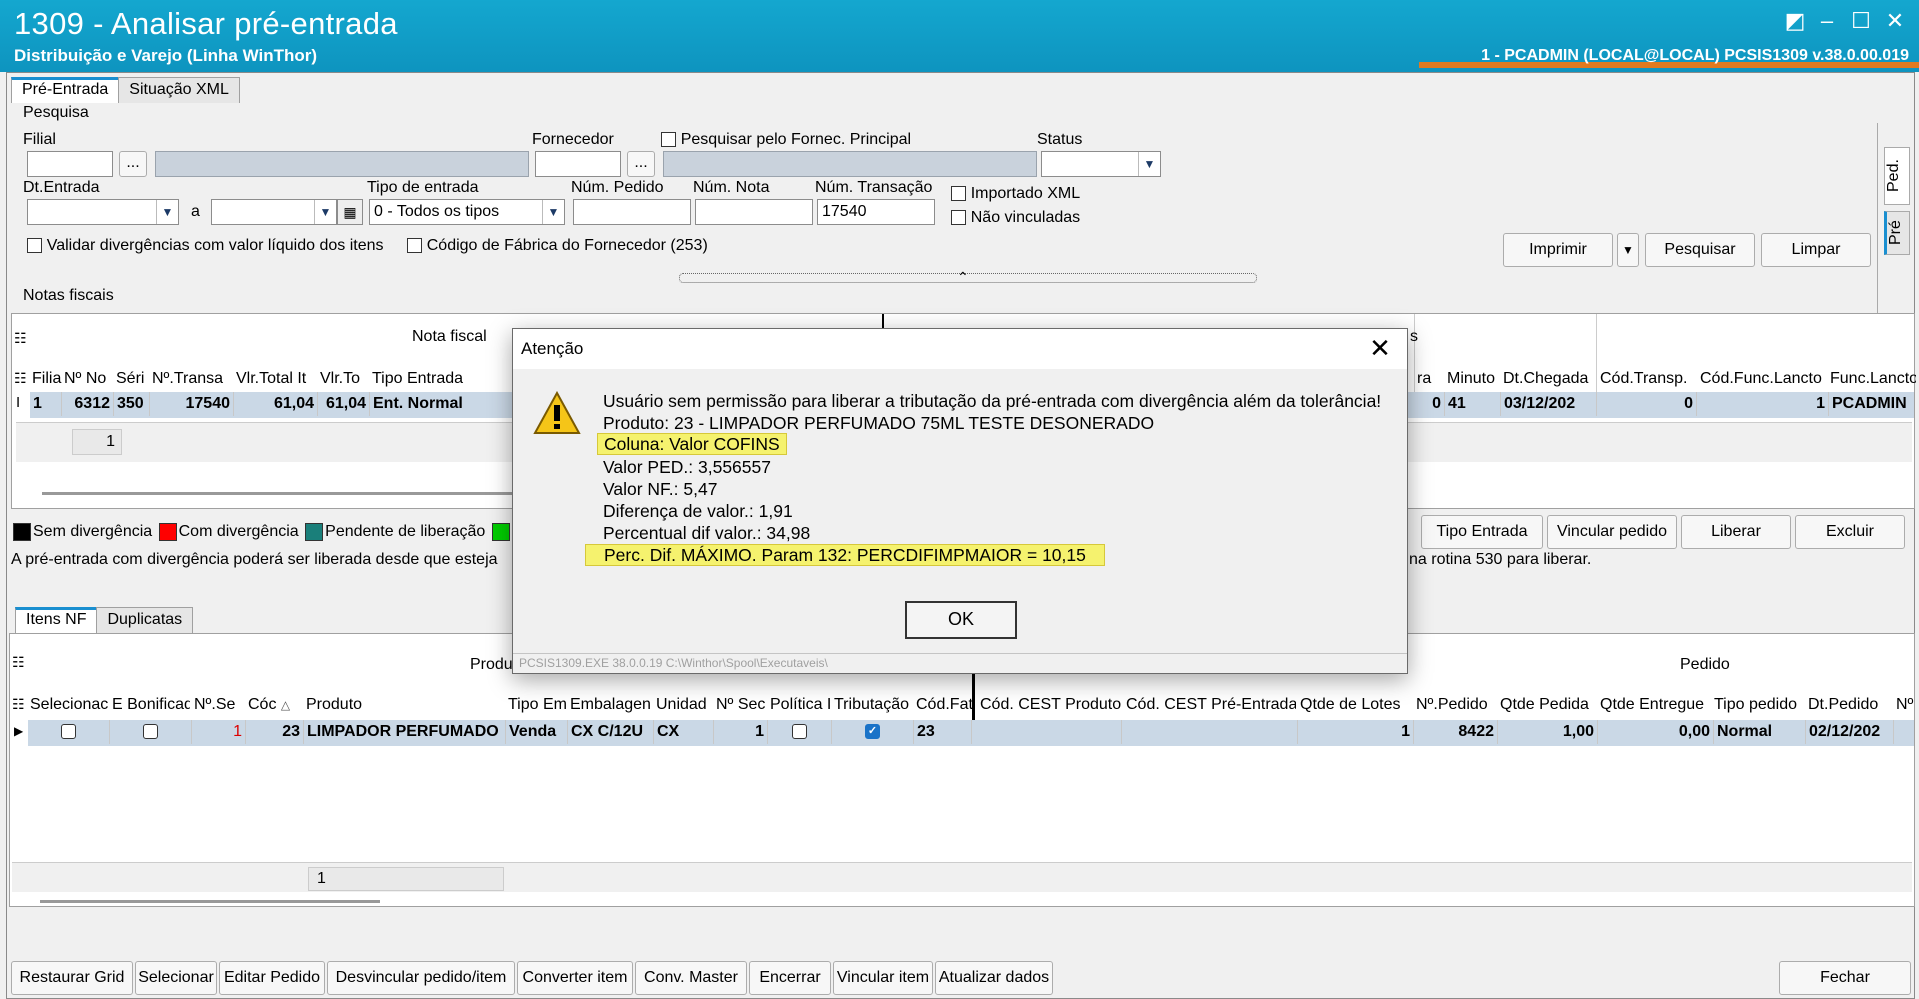 This screenshot has width=1919, height=999. What do you see at coordinates (421, 978) in the screenshot?
I see `desvincular-button: Desvincular pedido/item` at bounding box center [421, 978].